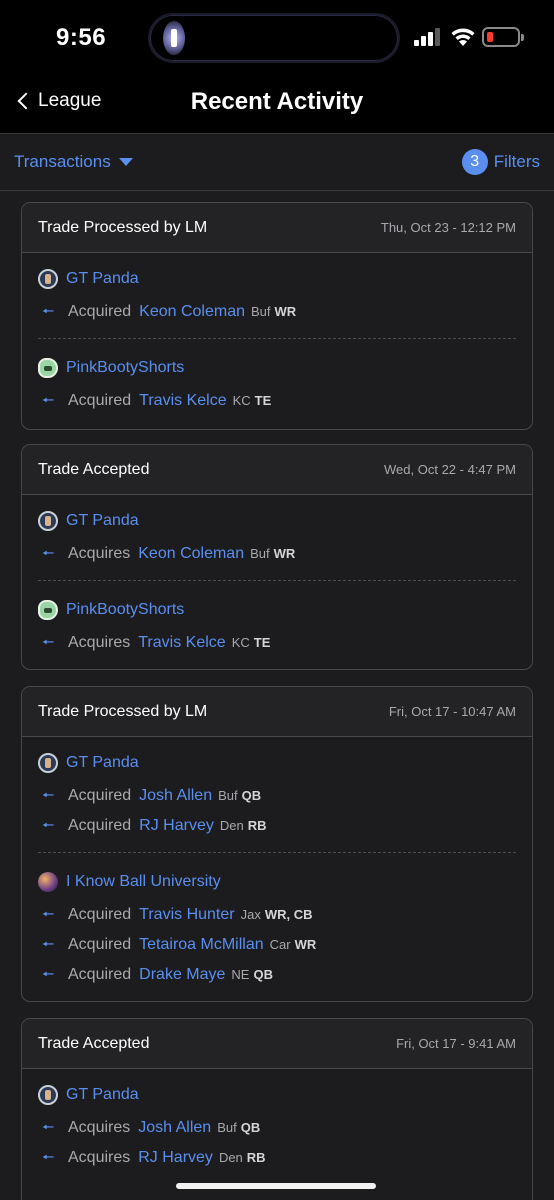 The height and width of the screenshot is (1200, 554). What do you see at coordinates (277, 644) in the screenshot?
I see `transaction-row: 🠔 Acquires Travis Kelce KC TE` at bounding box center [277, 644].